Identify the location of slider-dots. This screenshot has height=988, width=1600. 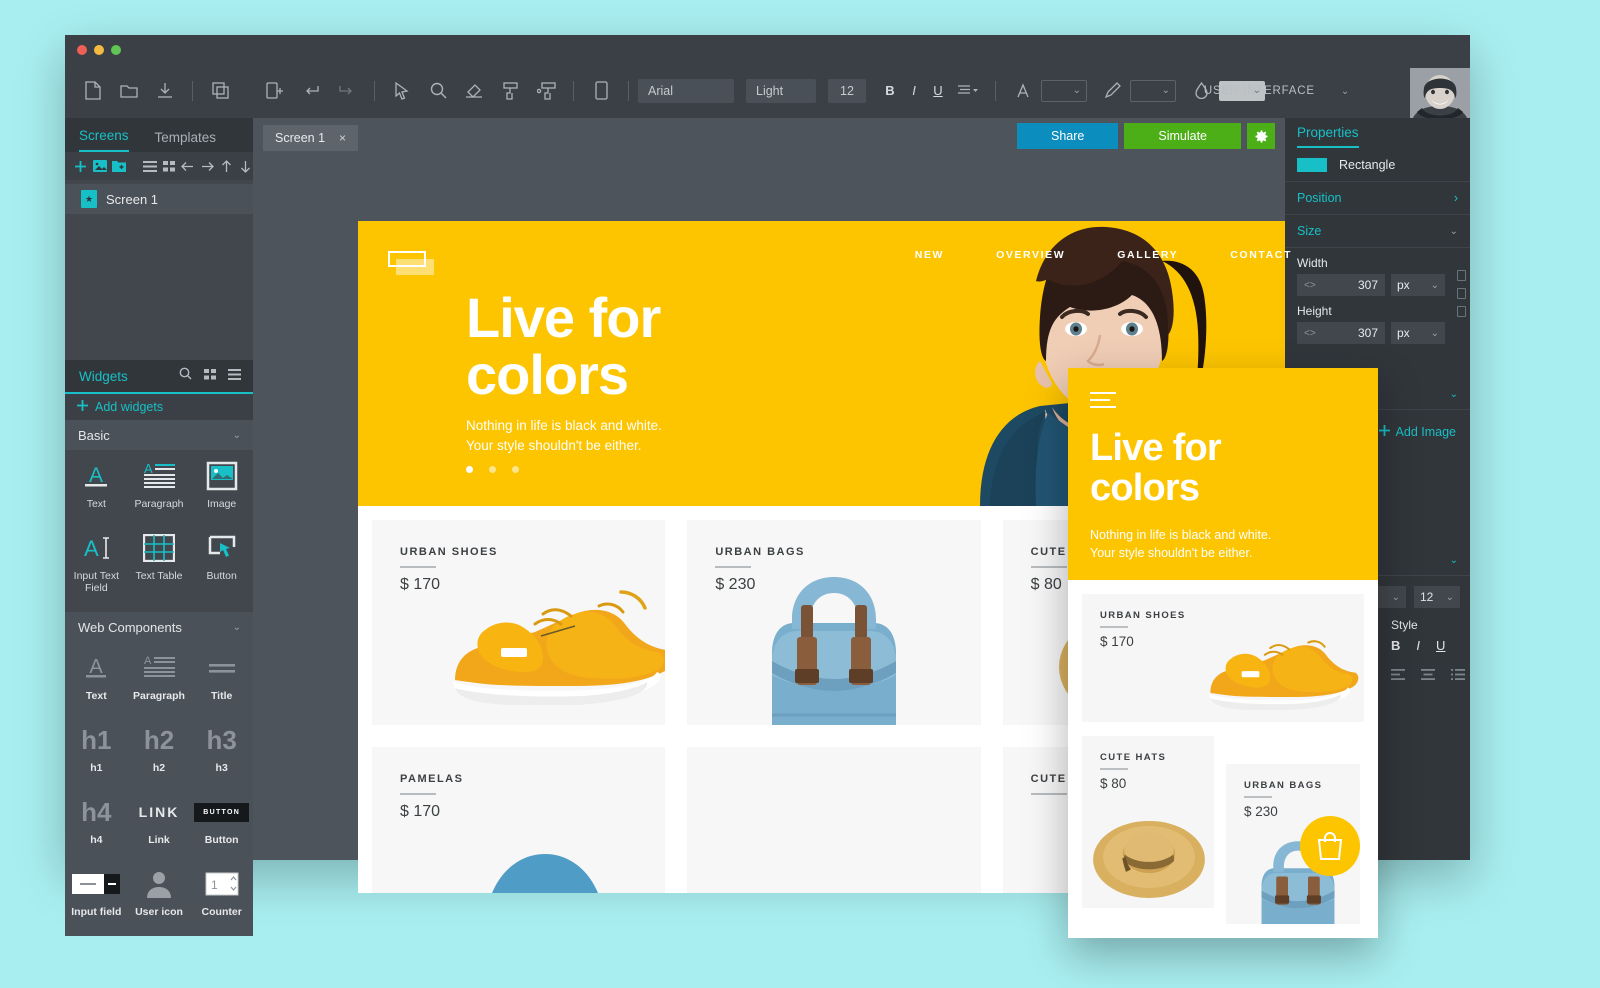
(492, 469).